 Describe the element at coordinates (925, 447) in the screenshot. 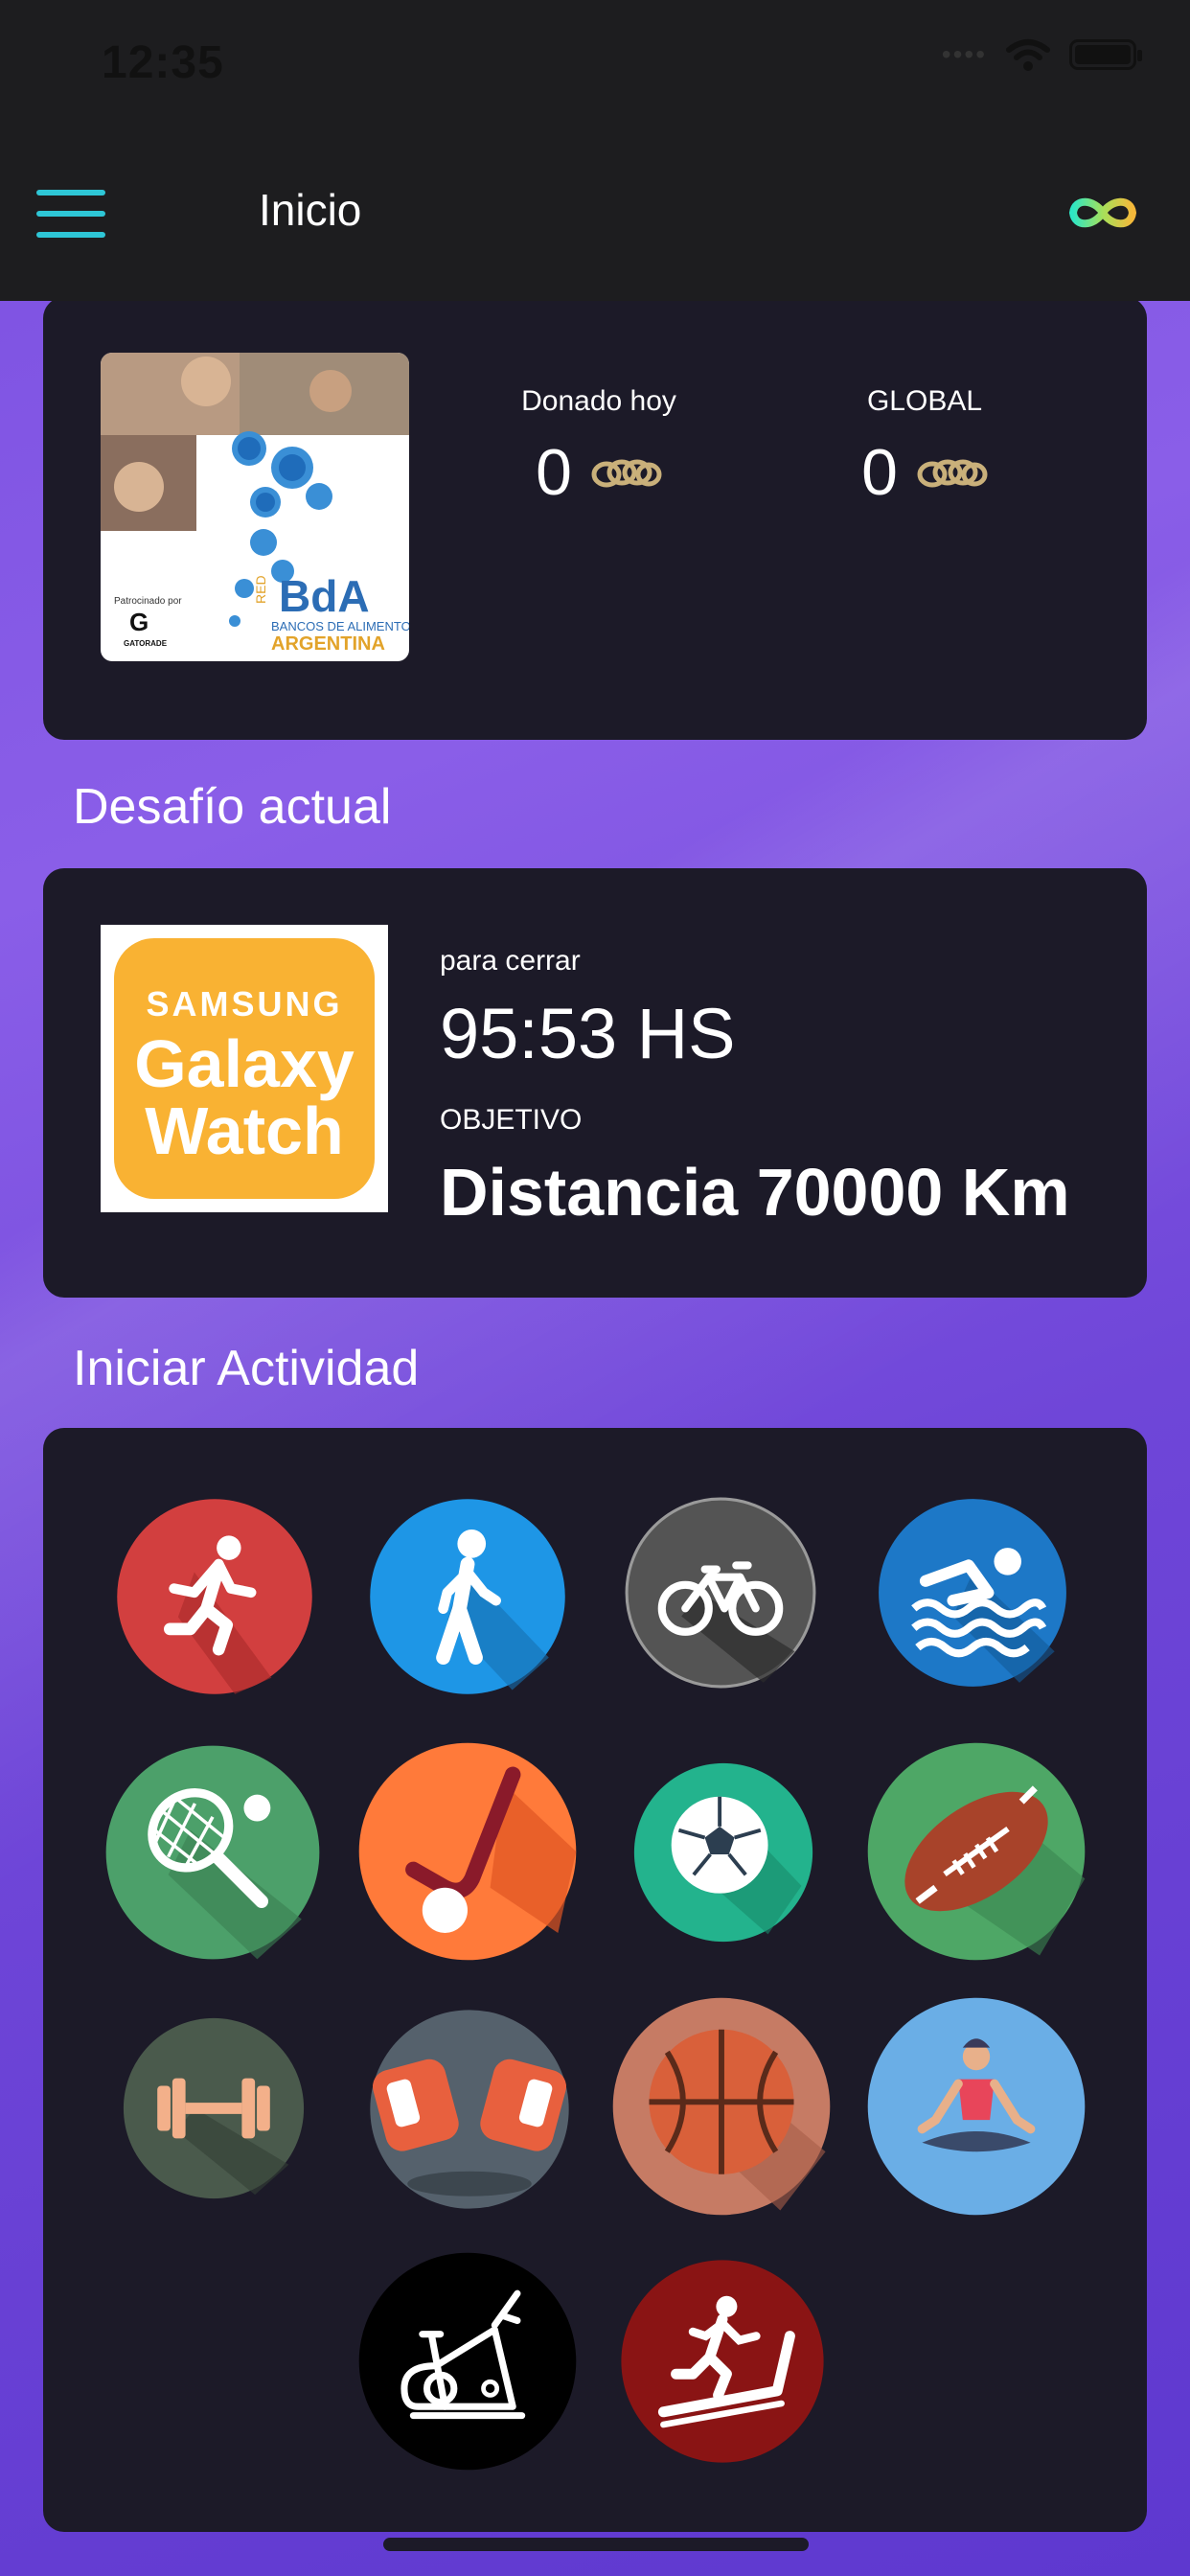

I see `global-donation: GLOBAL 0` at that location.